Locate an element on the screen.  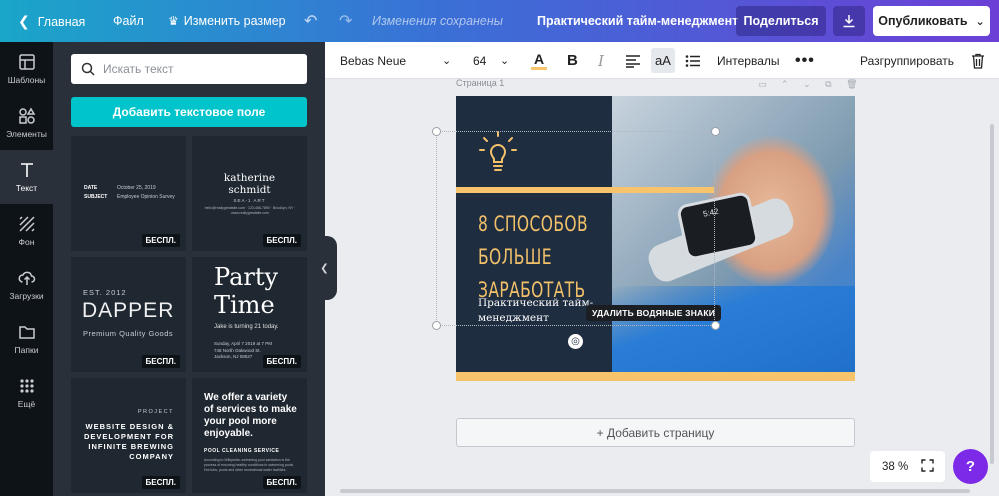
chevron-left-icon: ❮ is located at coordinates (324, 268).